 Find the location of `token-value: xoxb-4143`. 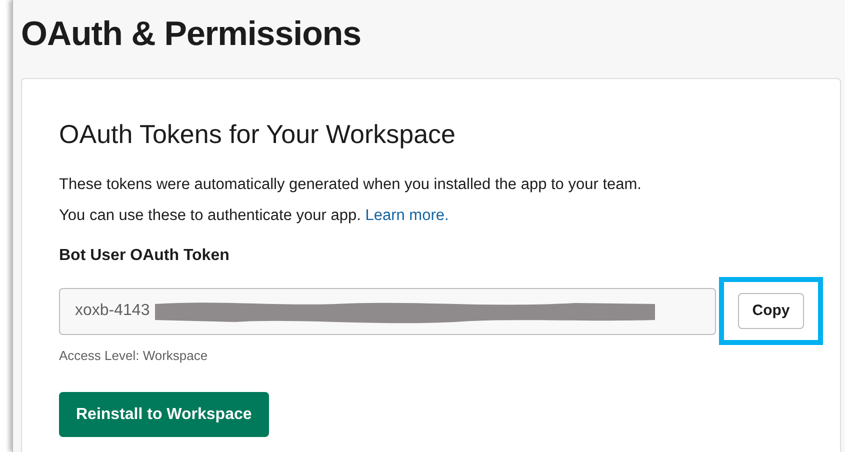

token-value: xoxb-4143 is located at coordinates (112, 311).